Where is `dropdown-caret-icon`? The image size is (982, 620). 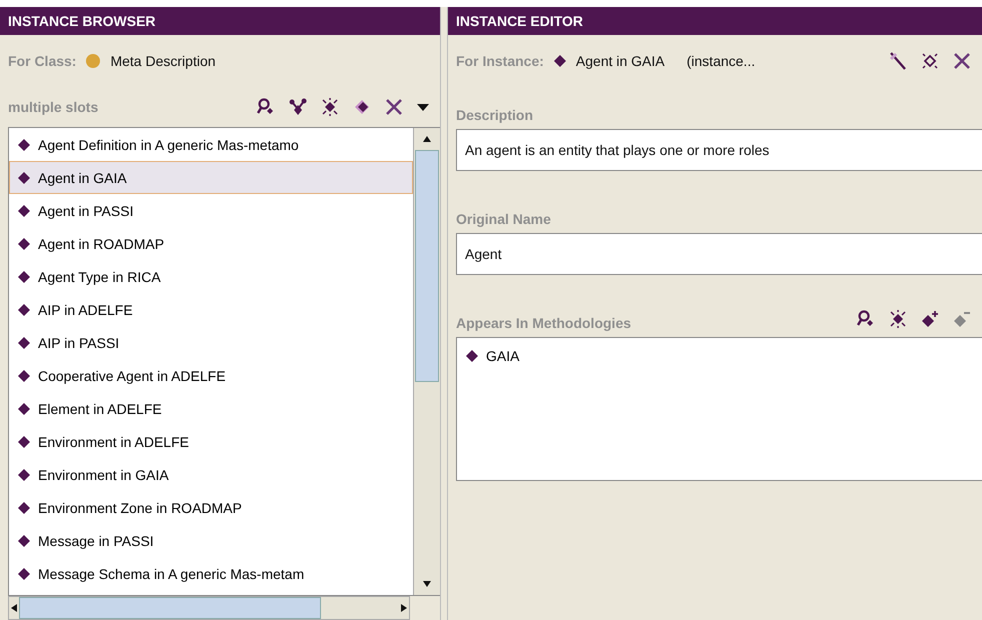 dropdown-caret-icon is located at coordinates (423, 107).